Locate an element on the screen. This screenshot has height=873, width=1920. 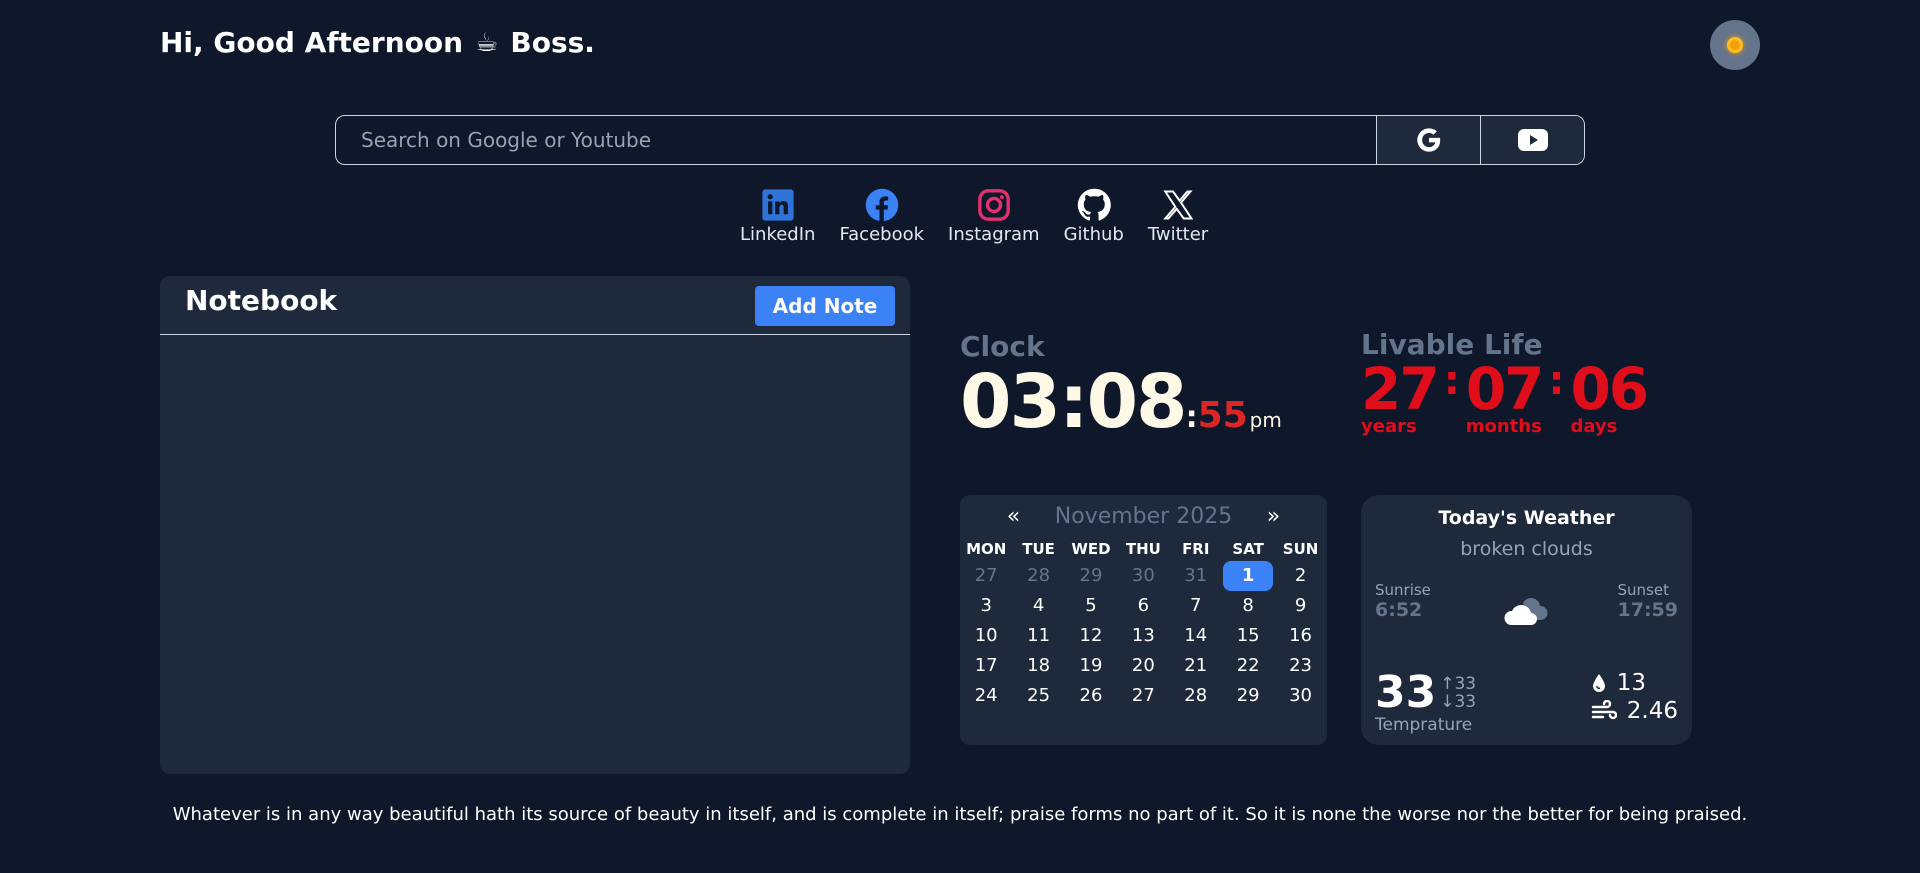
sunrise-label: Sunrise is located at coordinates (1403, 590).